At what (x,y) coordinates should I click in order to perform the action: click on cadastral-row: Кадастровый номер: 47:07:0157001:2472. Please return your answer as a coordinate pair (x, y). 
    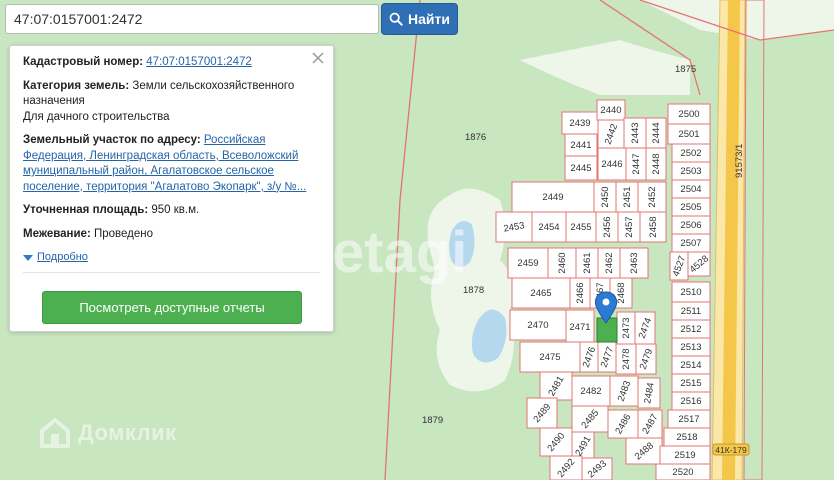
    Looking at the image, I should click on (171, 63).